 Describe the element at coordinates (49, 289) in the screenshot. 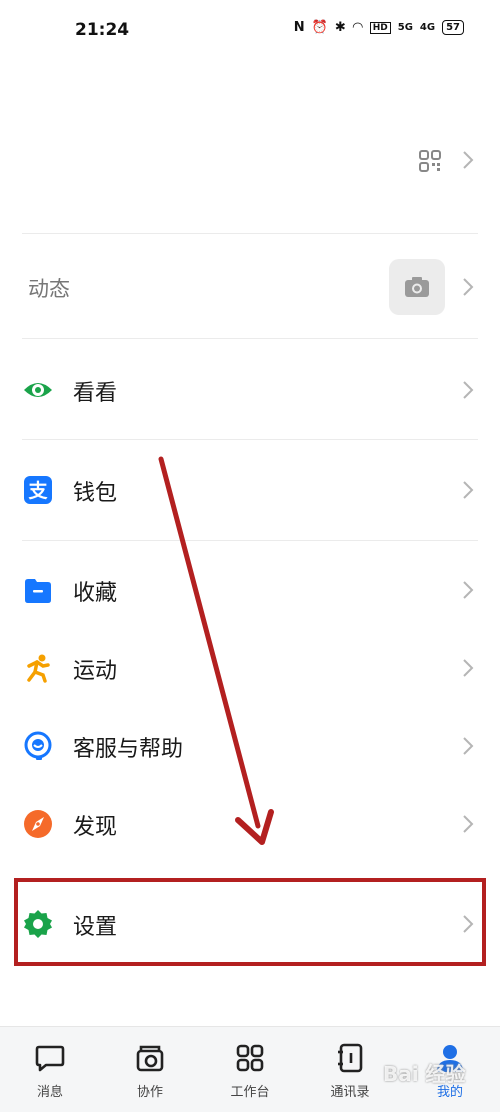

I see `moments-label: 动态` at that location.